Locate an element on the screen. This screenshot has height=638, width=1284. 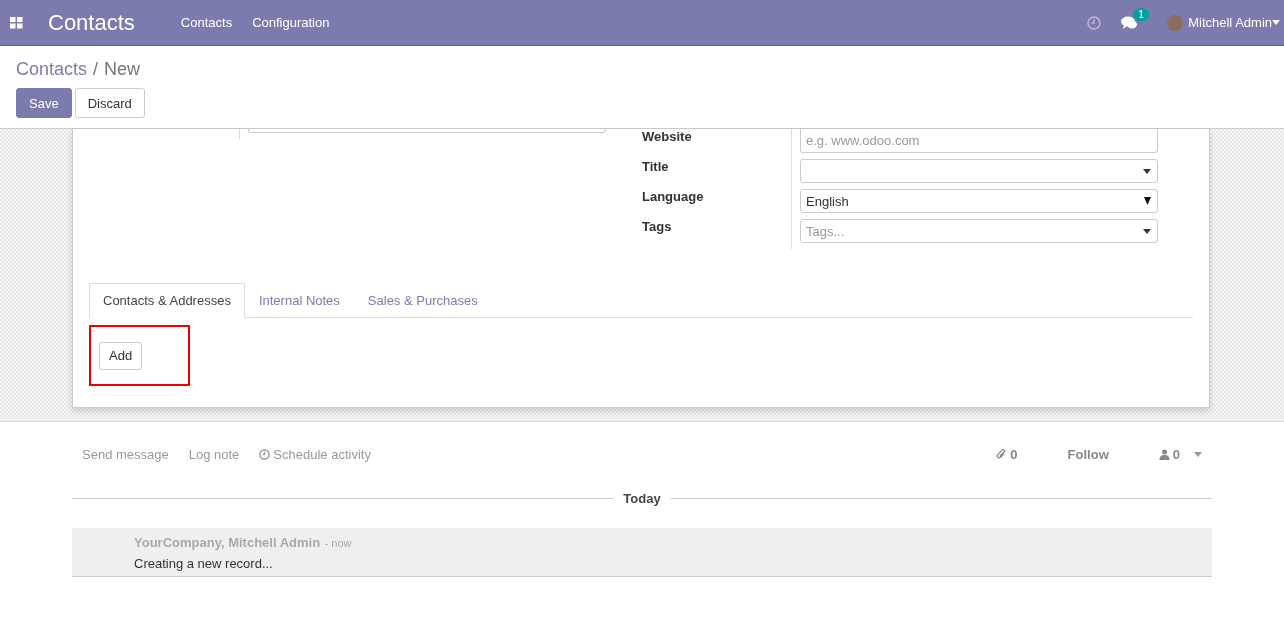
app-title: Contacts is located at coordinates (91, 22).